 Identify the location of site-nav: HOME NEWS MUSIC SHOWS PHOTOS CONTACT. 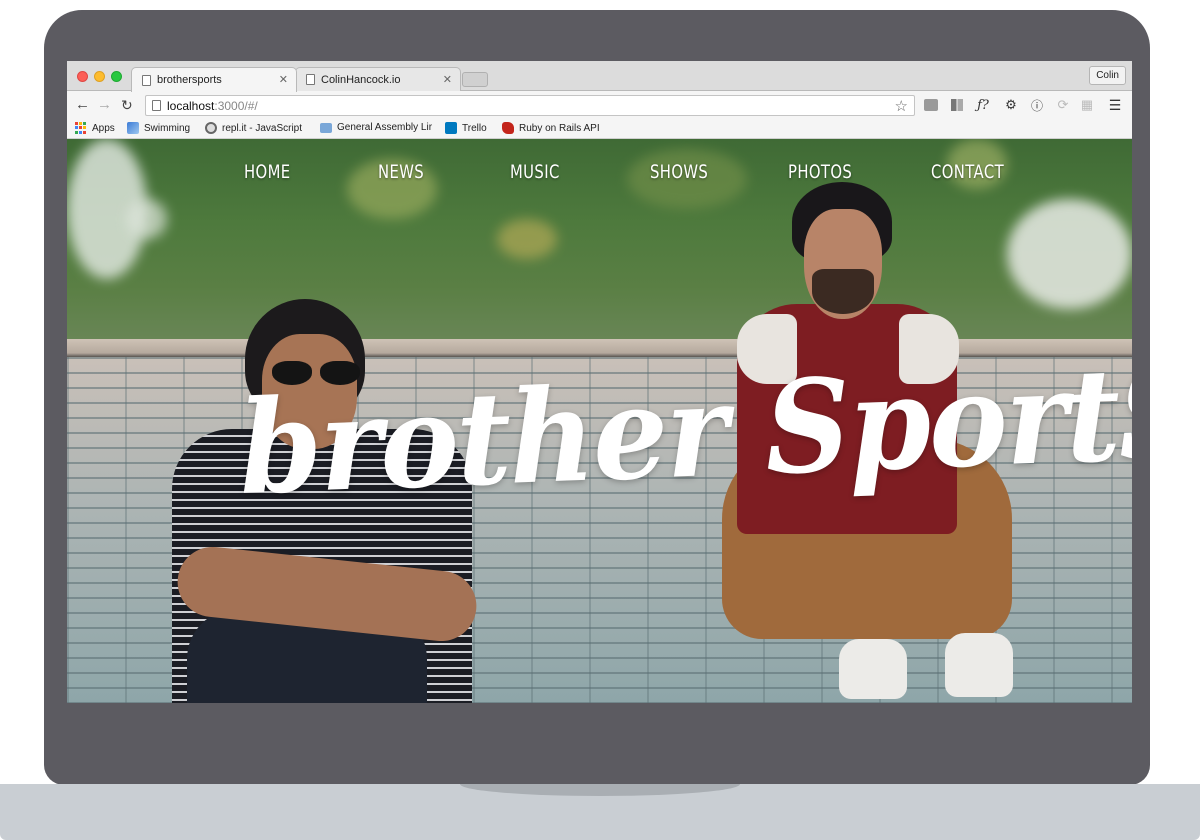
(599, 176).